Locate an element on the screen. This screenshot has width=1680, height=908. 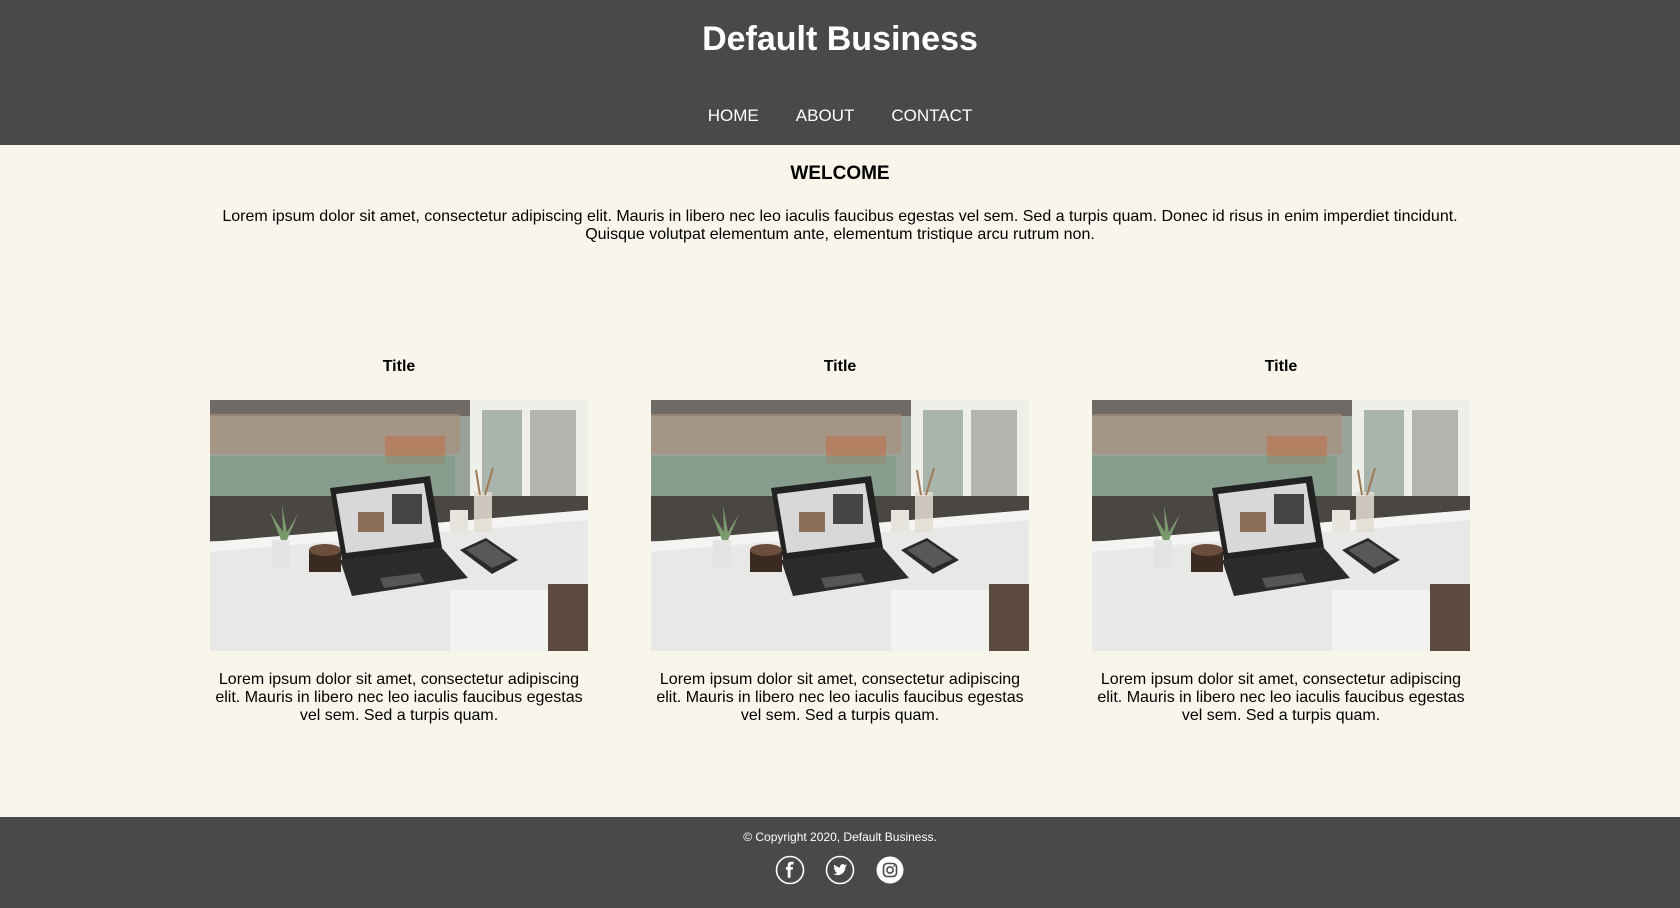
main-nav: HOME ABOUT CONTACT is located at coordinates (840, 116).